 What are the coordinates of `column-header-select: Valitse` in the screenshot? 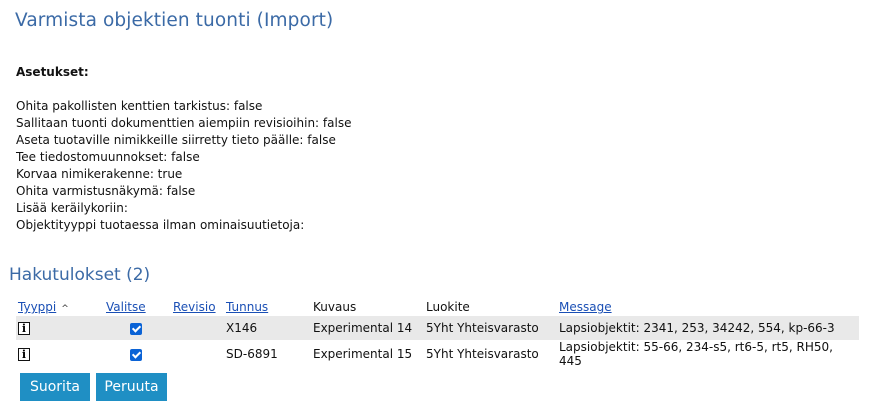 It's located at (137, 307).